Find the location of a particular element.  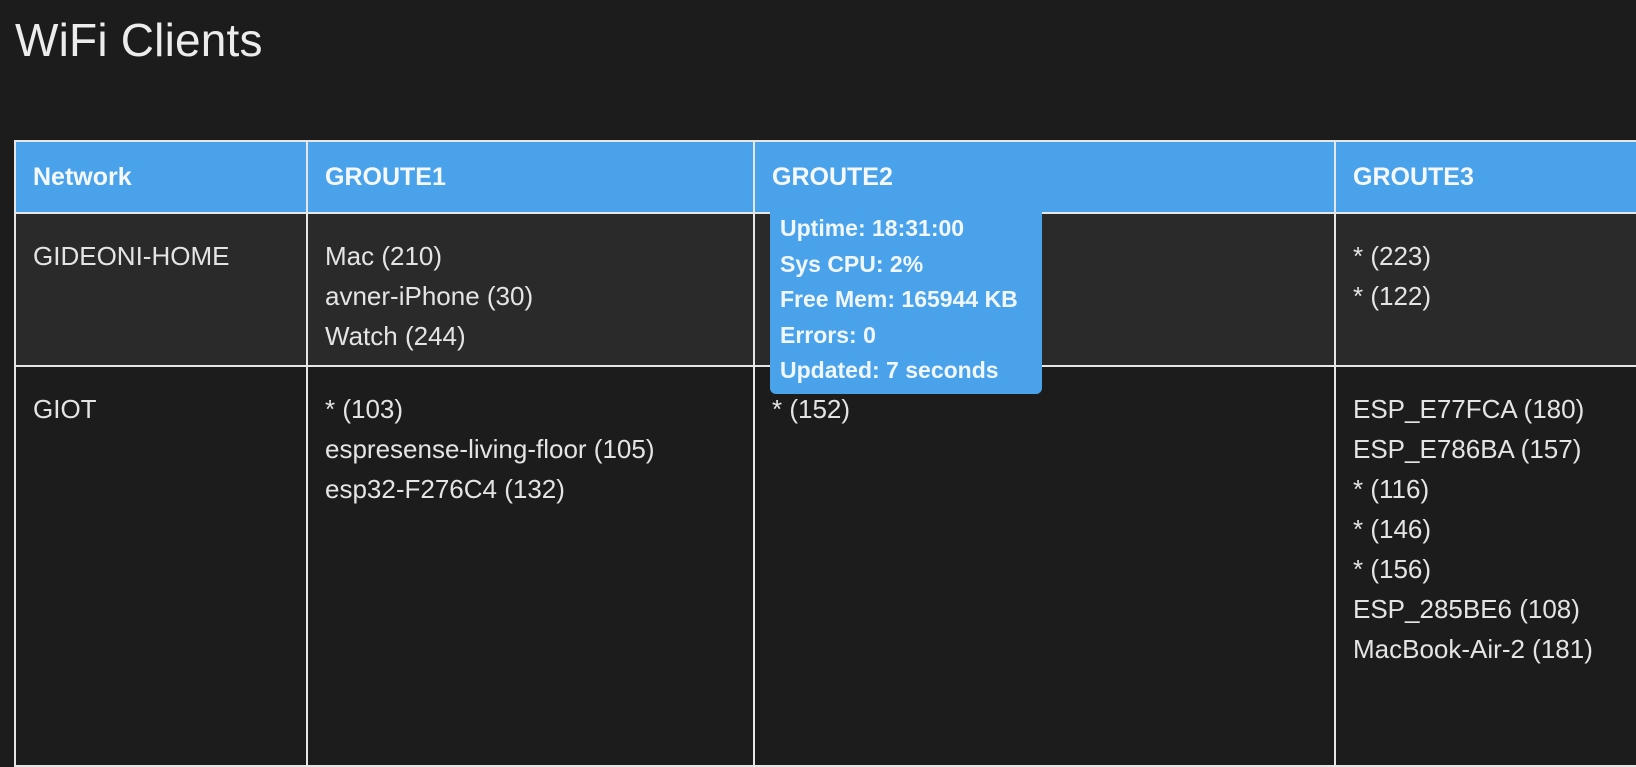

groute1-clients-cell: Mac (210) avner-iPhone (30) Watch (244) is located at coordinates (530, 289).